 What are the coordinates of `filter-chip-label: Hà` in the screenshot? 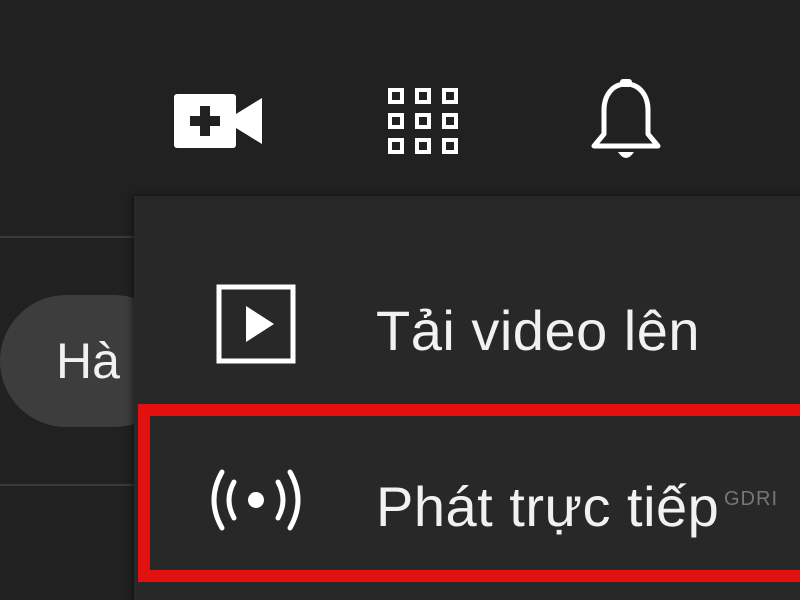 It's located at (88, 361).